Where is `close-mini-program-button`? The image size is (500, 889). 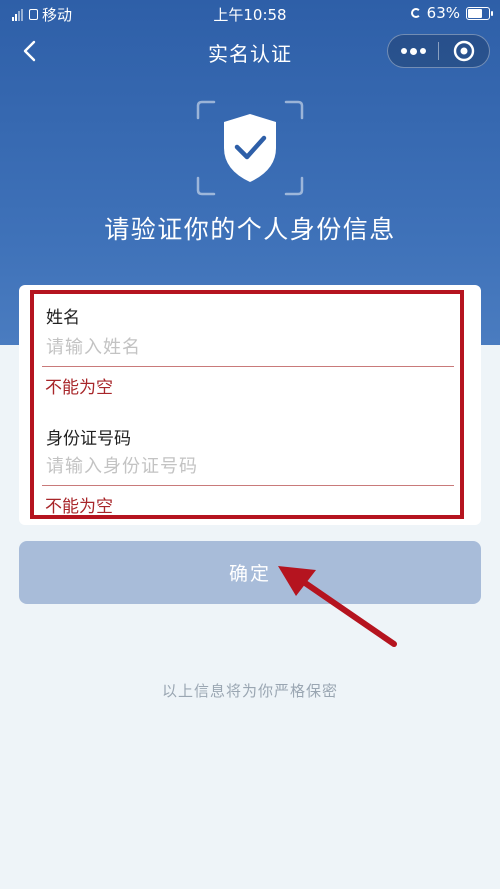 close-mini-program-button is located at coordinates (464, 51).